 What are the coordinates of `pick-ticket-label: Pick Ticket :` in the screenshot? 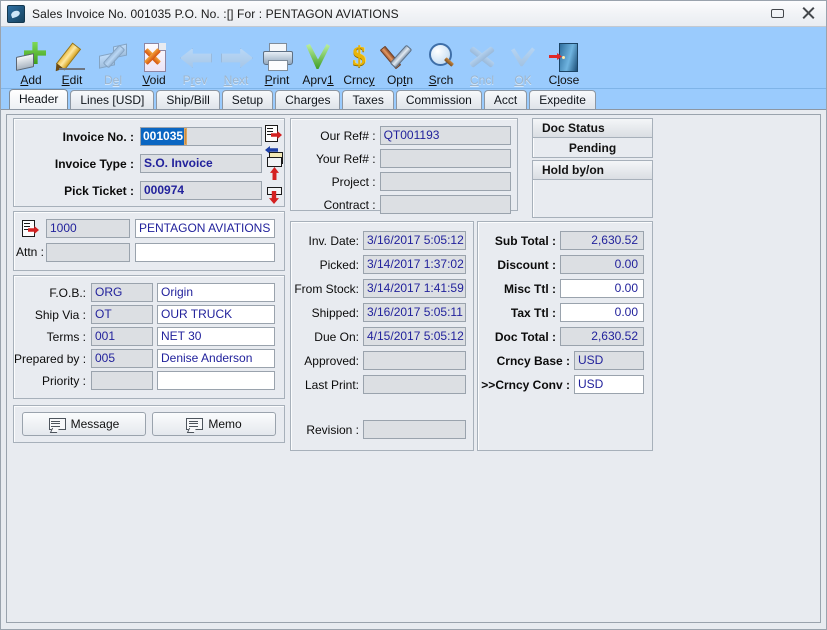 It's located at (99, 190).